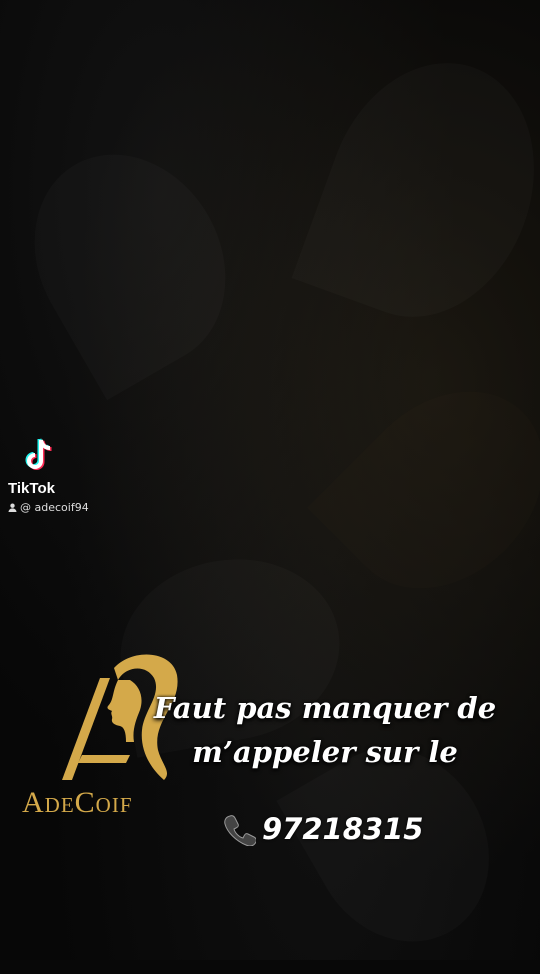 This screenshot has width=540, height=974. Describe the element at coordinates (343, 829) in the screenshot. I see `phone-number: 97218315` at that location.